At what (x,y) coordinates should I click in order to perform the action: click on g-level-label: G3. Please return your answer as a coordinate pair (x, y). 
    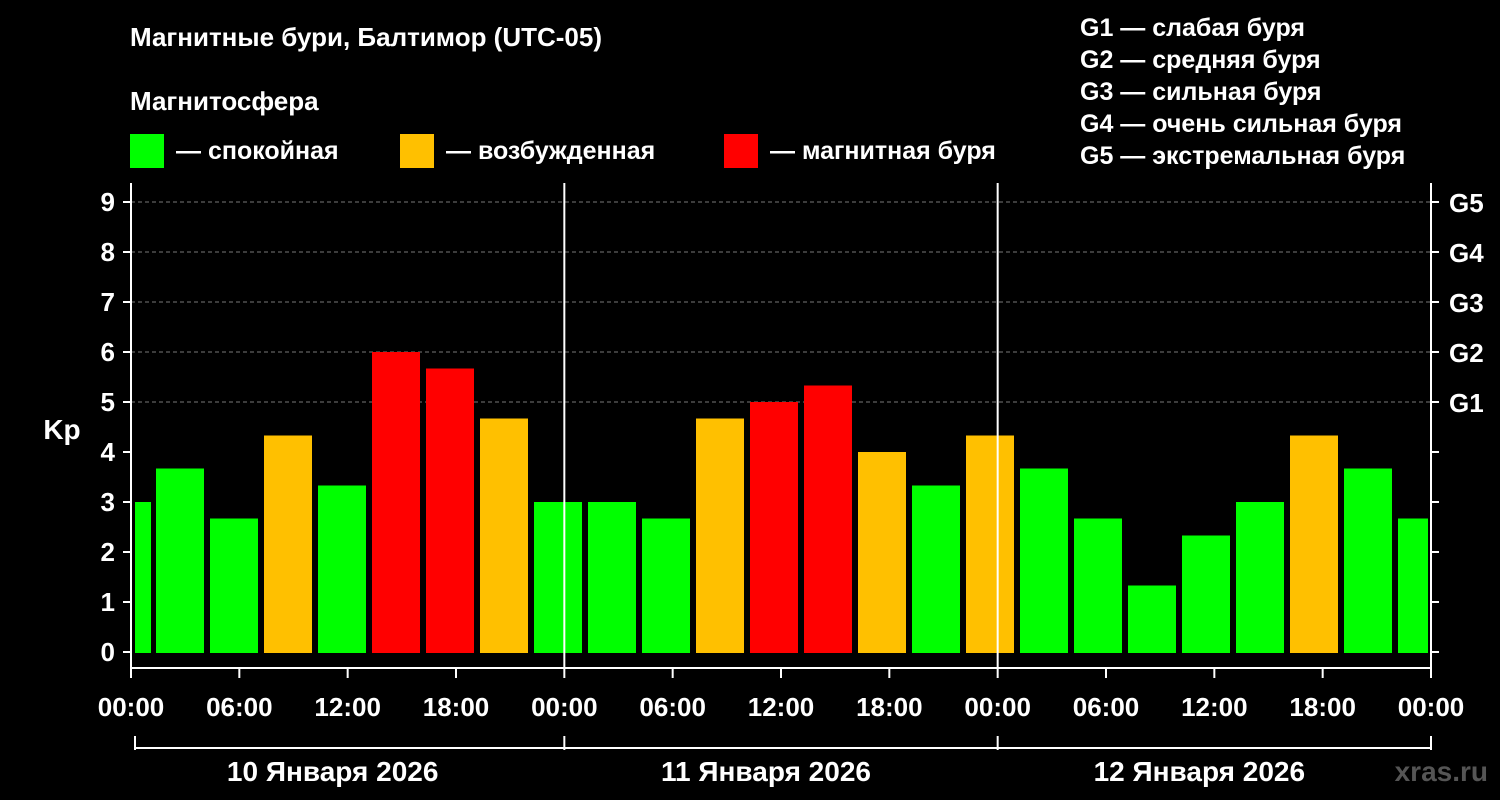
    Looking at the image, I should click on (1466, 303).